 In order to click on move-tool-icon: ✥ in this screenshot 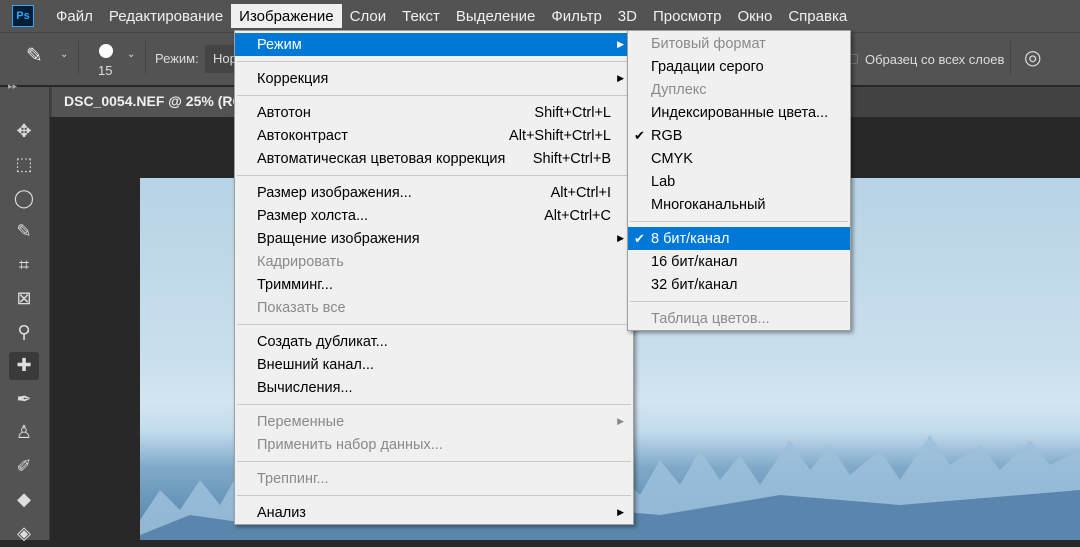, I will do `click(24, 131)`.